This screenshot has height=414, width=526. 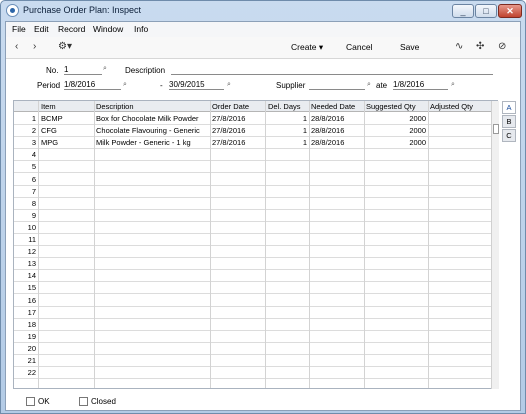 I want to click on row-number-cell: 19, so click(x=31, y=336).